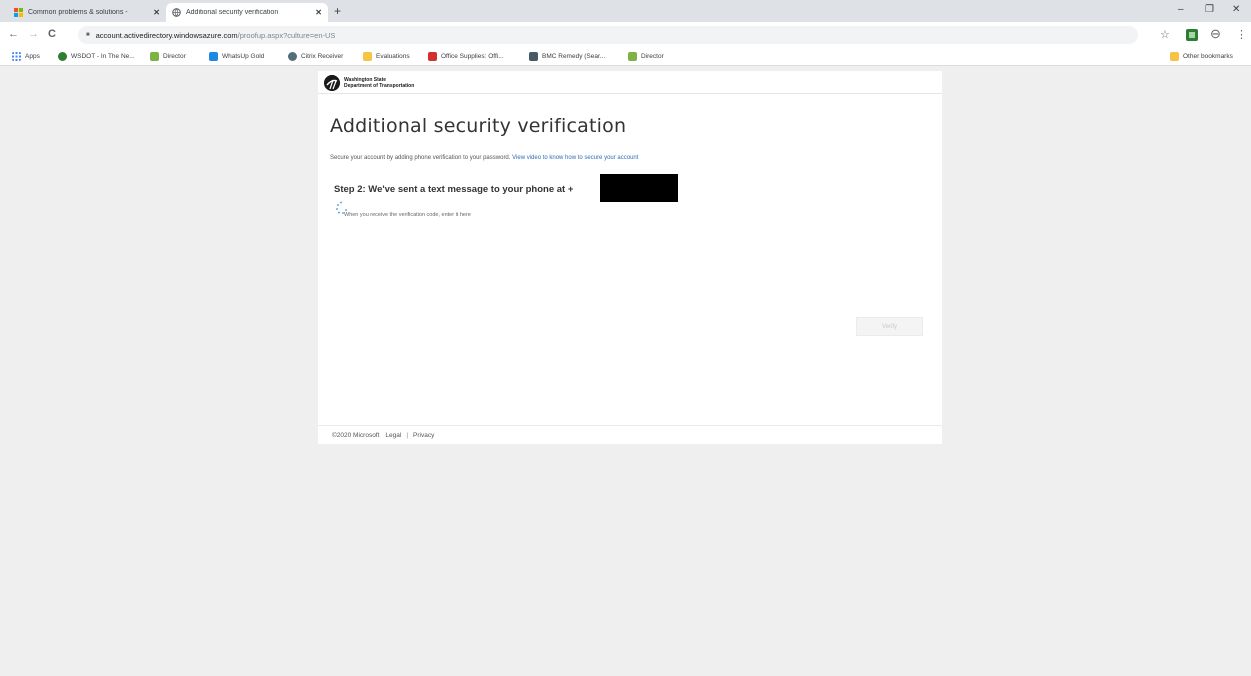 The width and height of the screenshot is (1251, 676). I want to click on bookmark-other: Other bookmarks, so click(1201, 56).